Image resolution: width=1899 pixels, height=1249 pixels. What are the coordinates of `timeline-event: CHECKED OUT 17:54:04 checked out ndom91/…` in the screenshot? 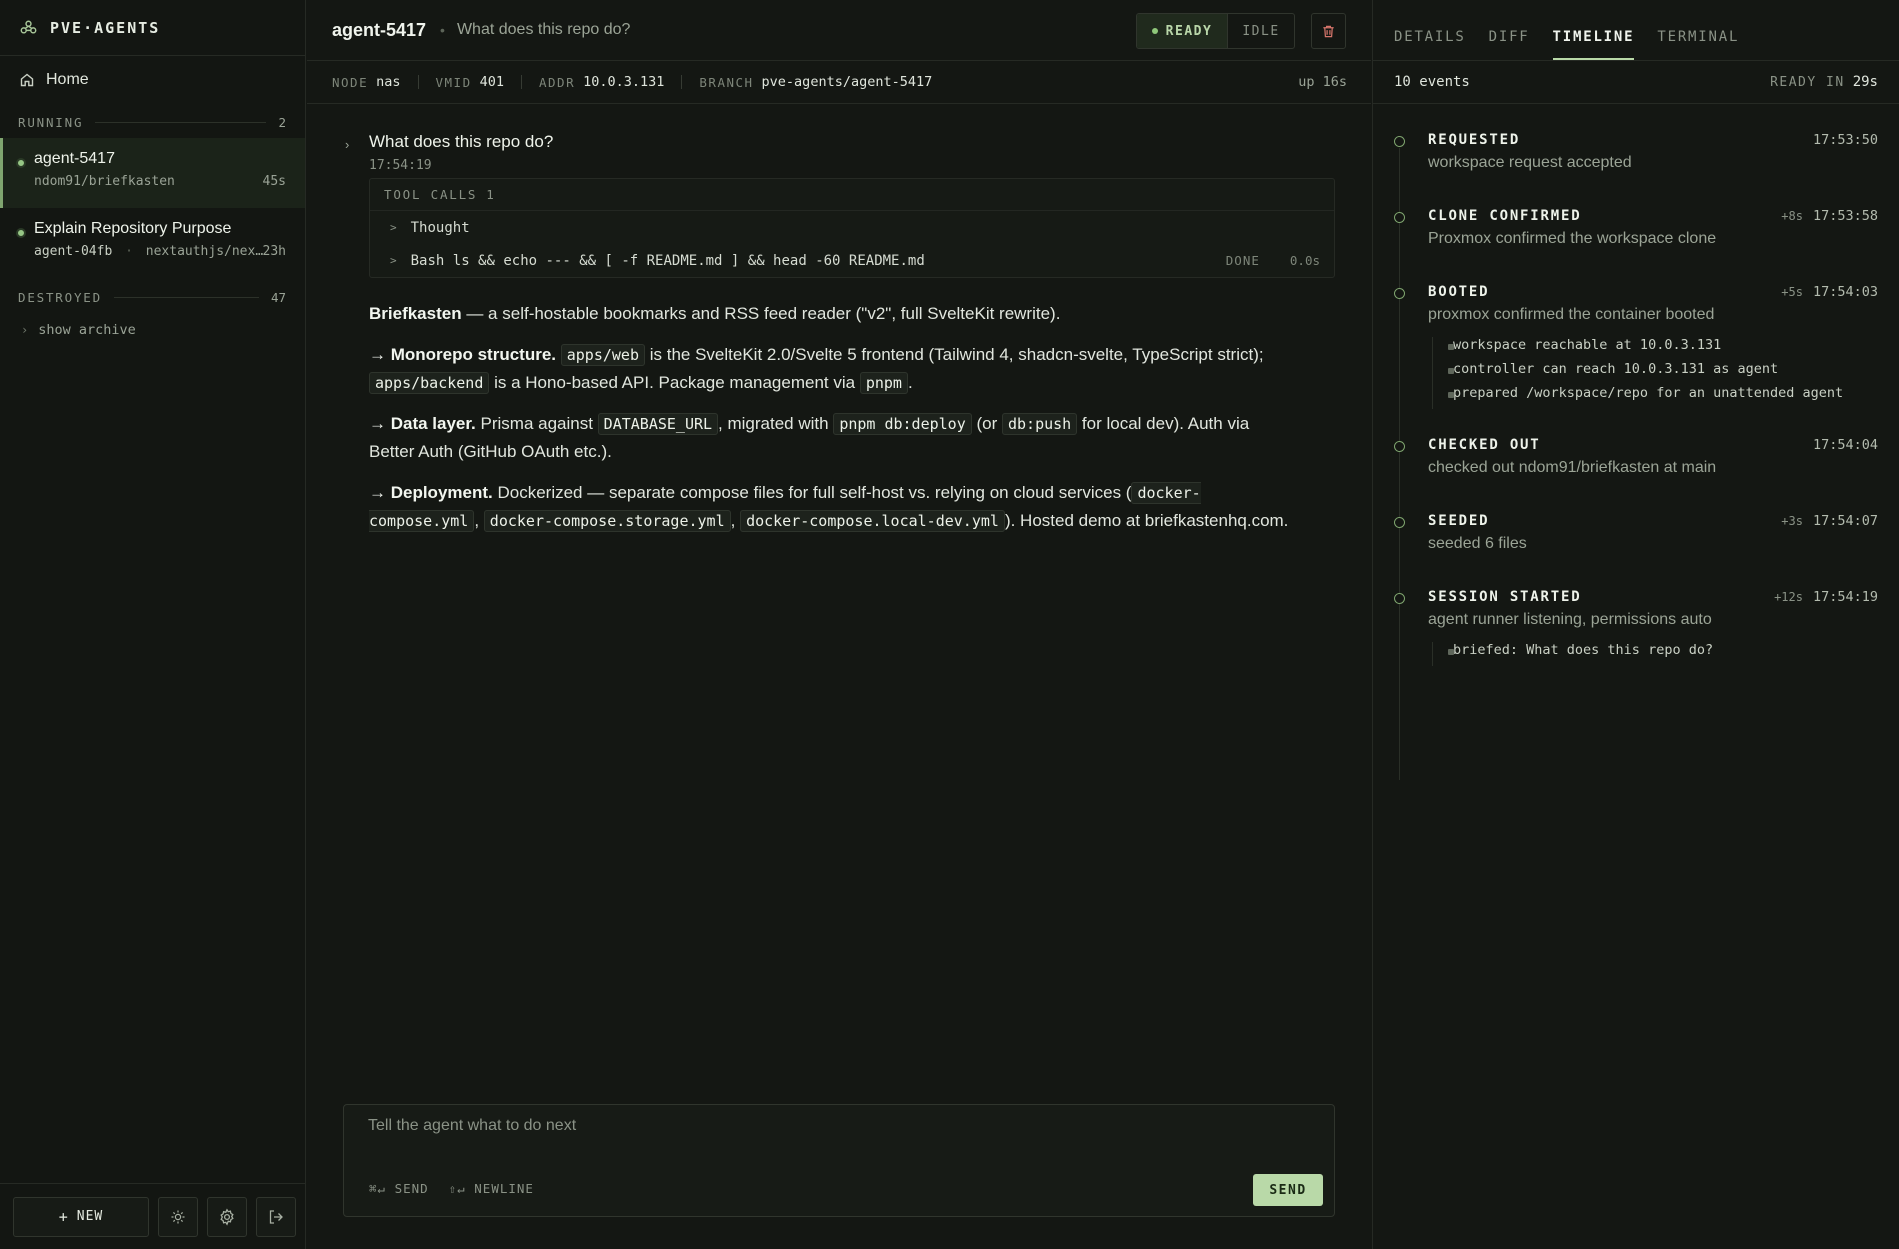 It's located at (1636, 475).